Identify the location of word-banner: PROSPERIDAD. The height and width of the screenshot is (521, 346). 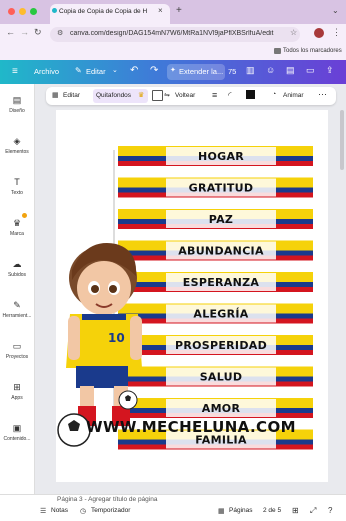
(215, 345).